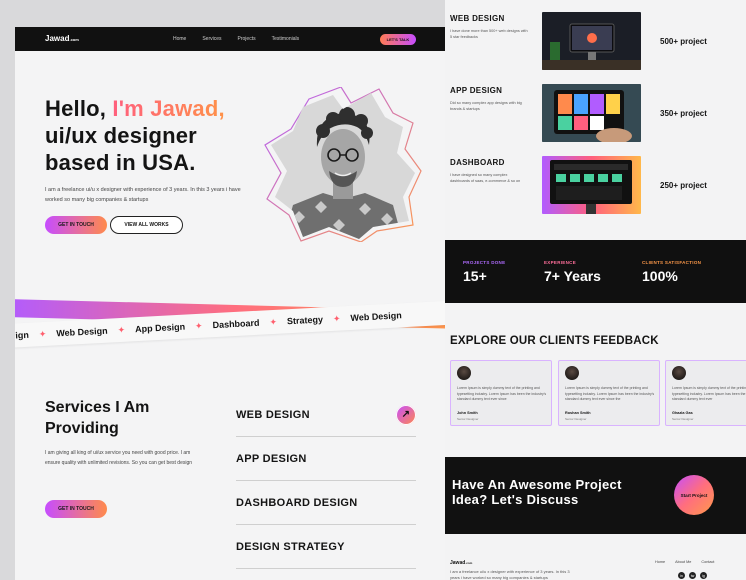 This screenshot has height=580, width=746. Describe the element at coordinates (458, 563) in the screenshot. I see `footer-logo-text: Jawad` at that location.